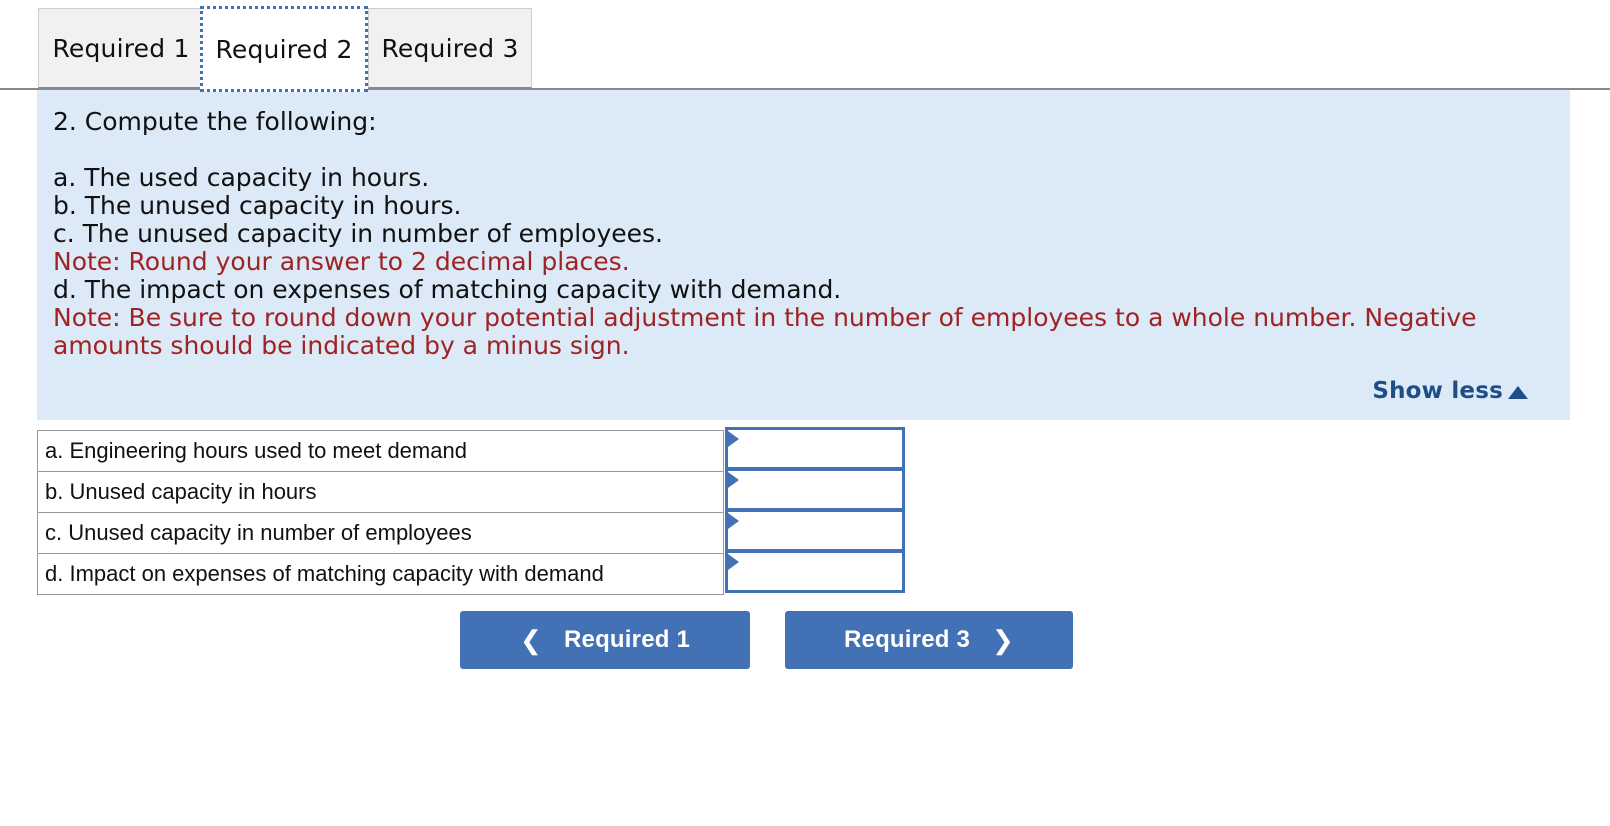  I want to click on answer-input-c, so click(815, 530).